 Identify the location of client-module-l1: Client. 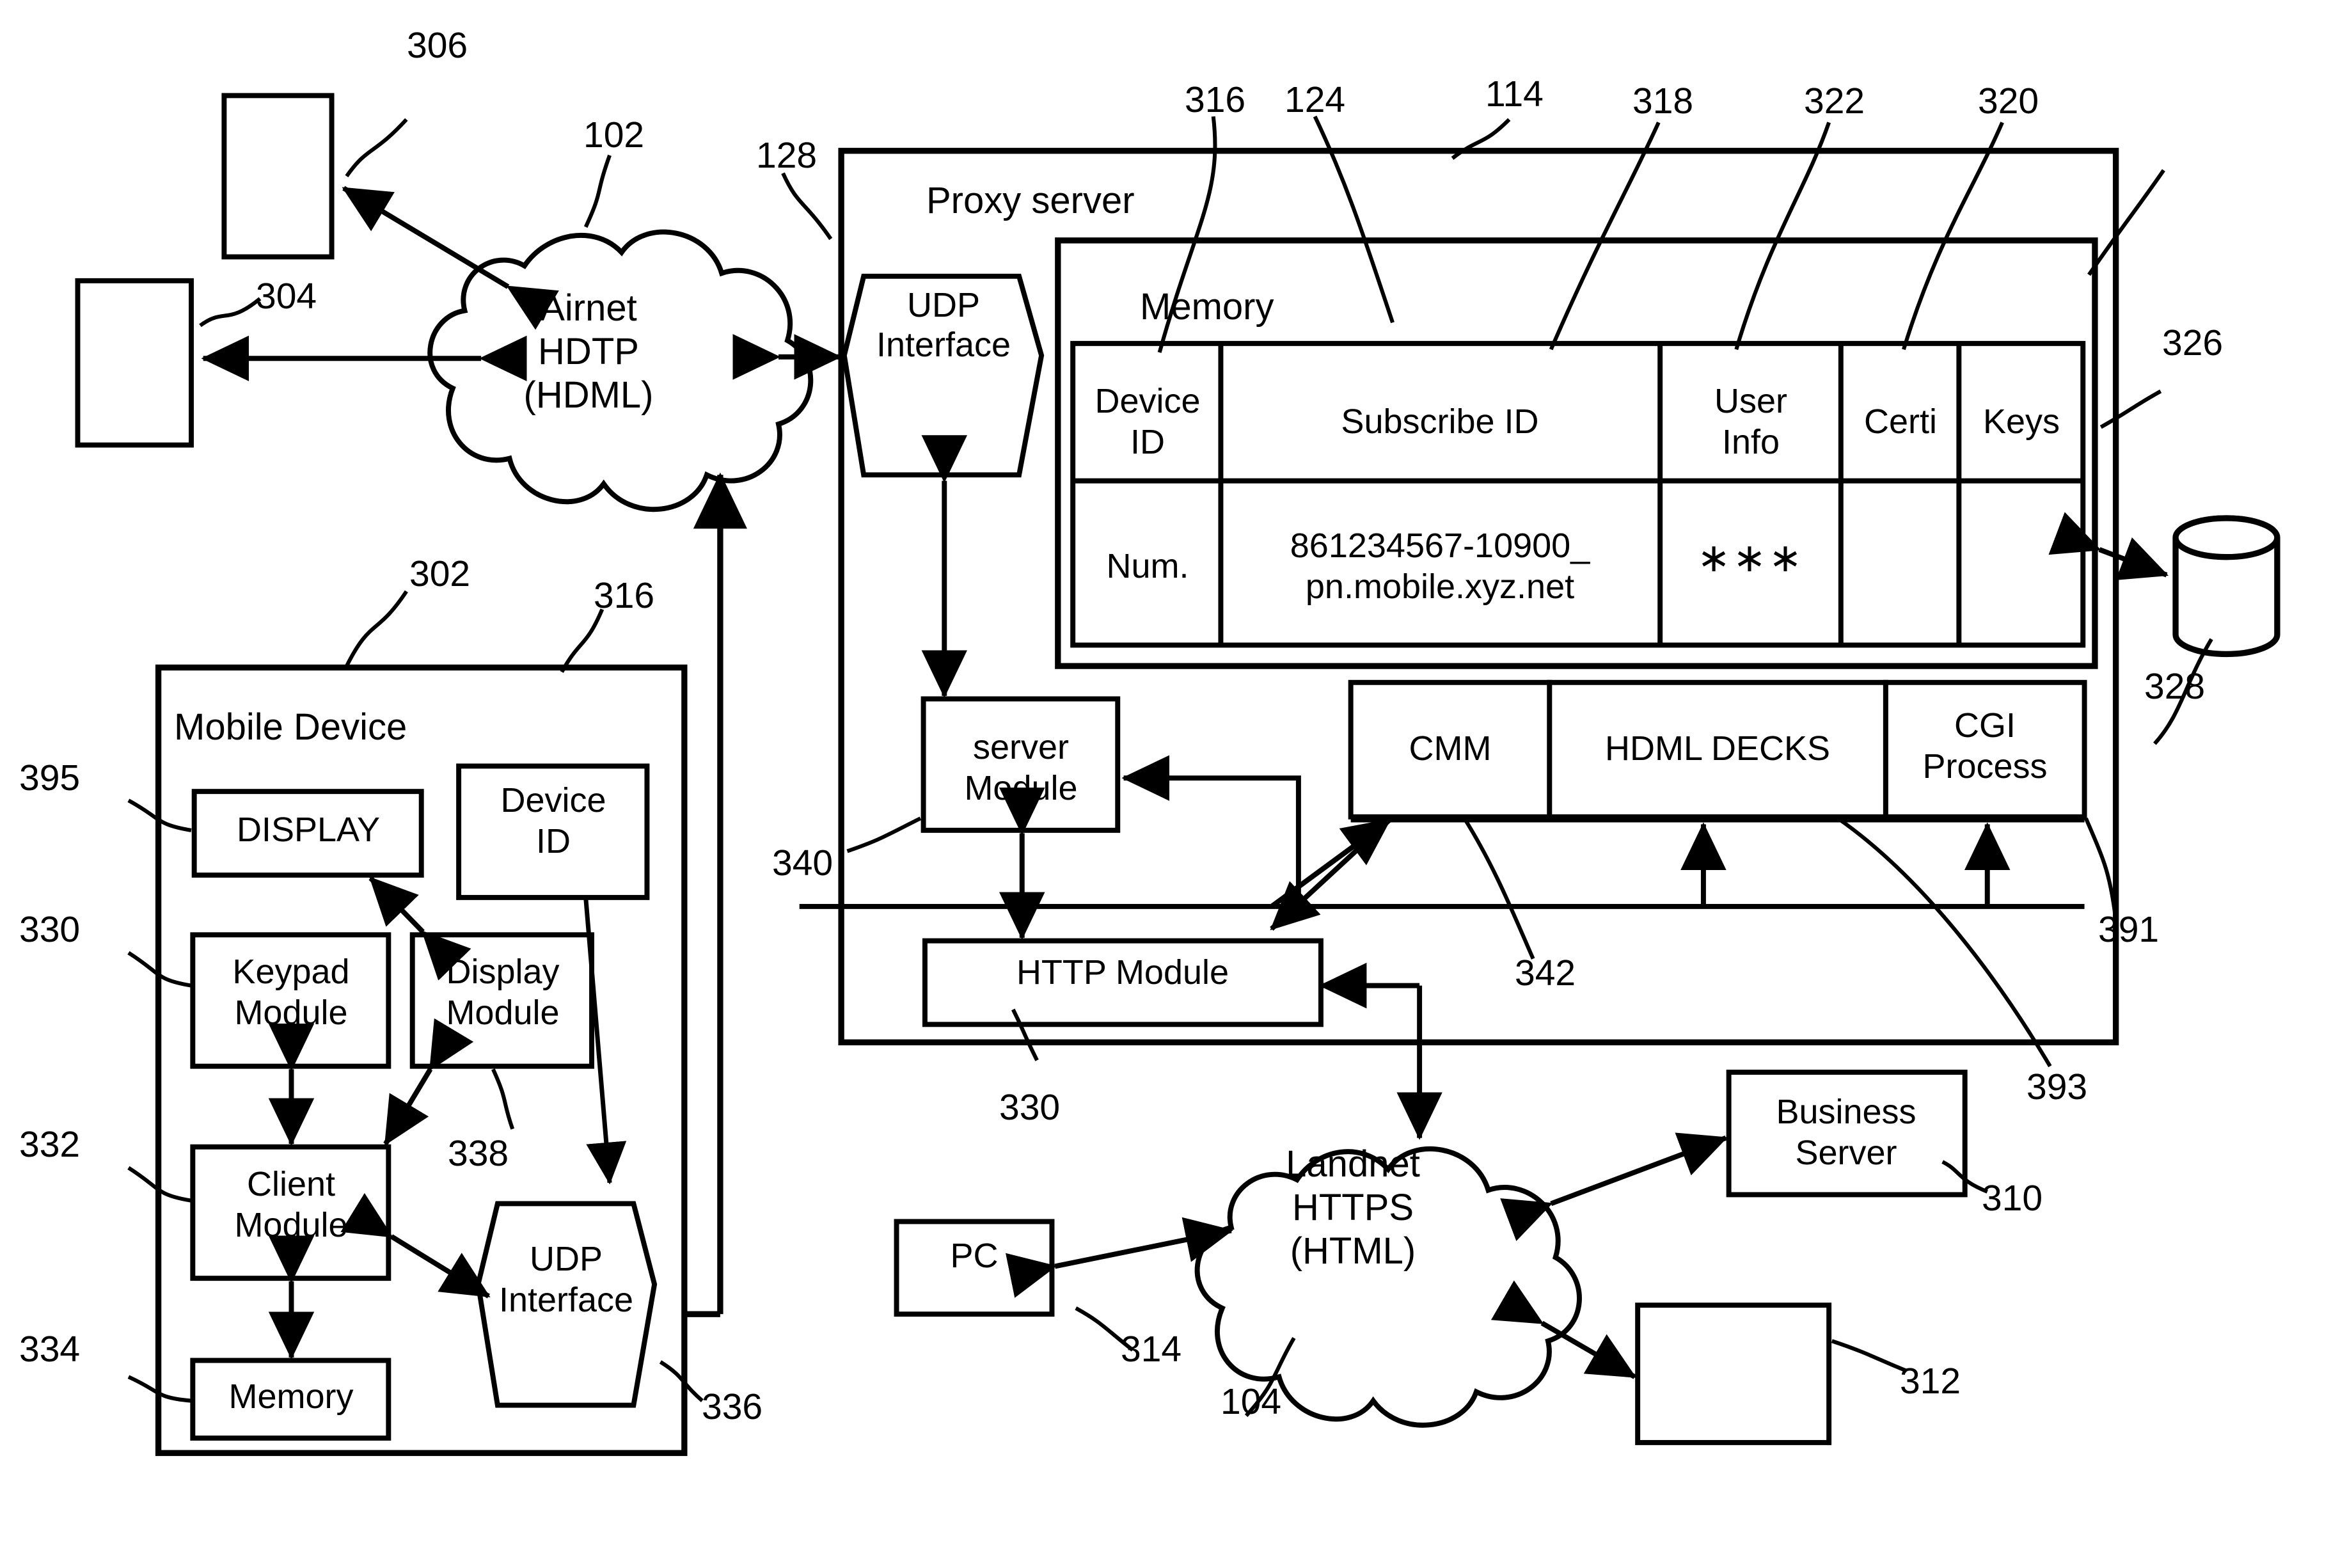
(291, 1183).